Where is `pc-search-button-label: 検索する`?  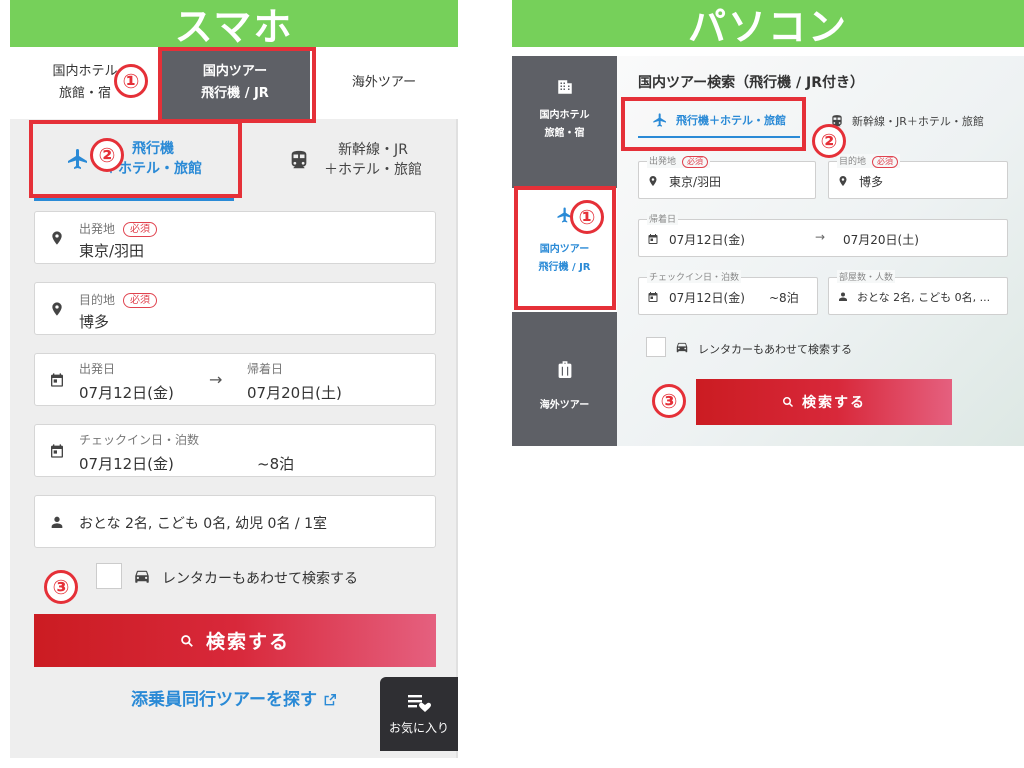 pc-search-button-label: 検索する is located at coordinates (834, 403).